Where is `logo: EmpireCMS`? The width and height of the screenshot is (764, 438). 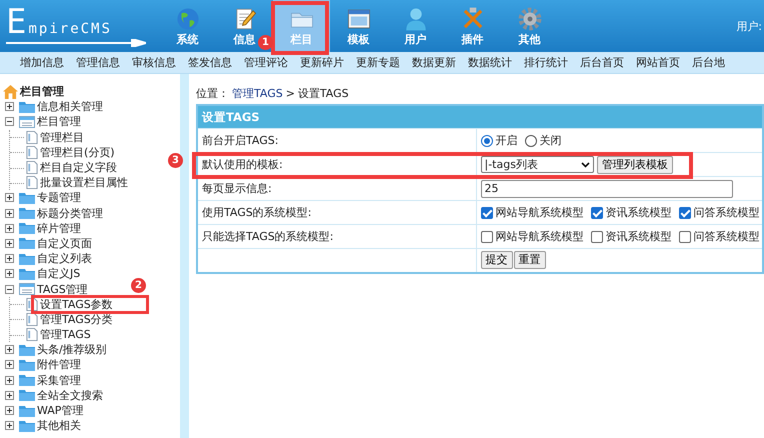
logo: EmpireCMS is located at coordinates (59, 22).